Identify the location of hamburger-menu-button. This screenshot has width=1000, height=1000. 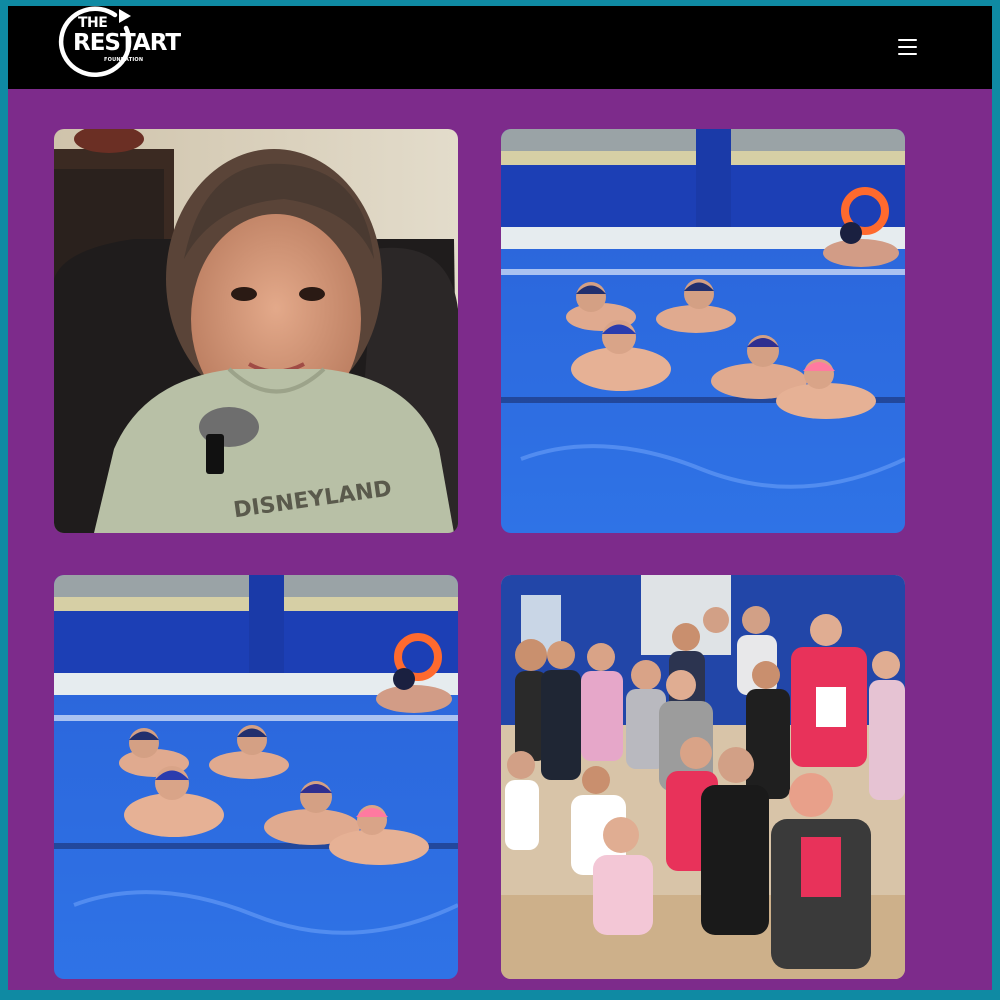
(907, 46).